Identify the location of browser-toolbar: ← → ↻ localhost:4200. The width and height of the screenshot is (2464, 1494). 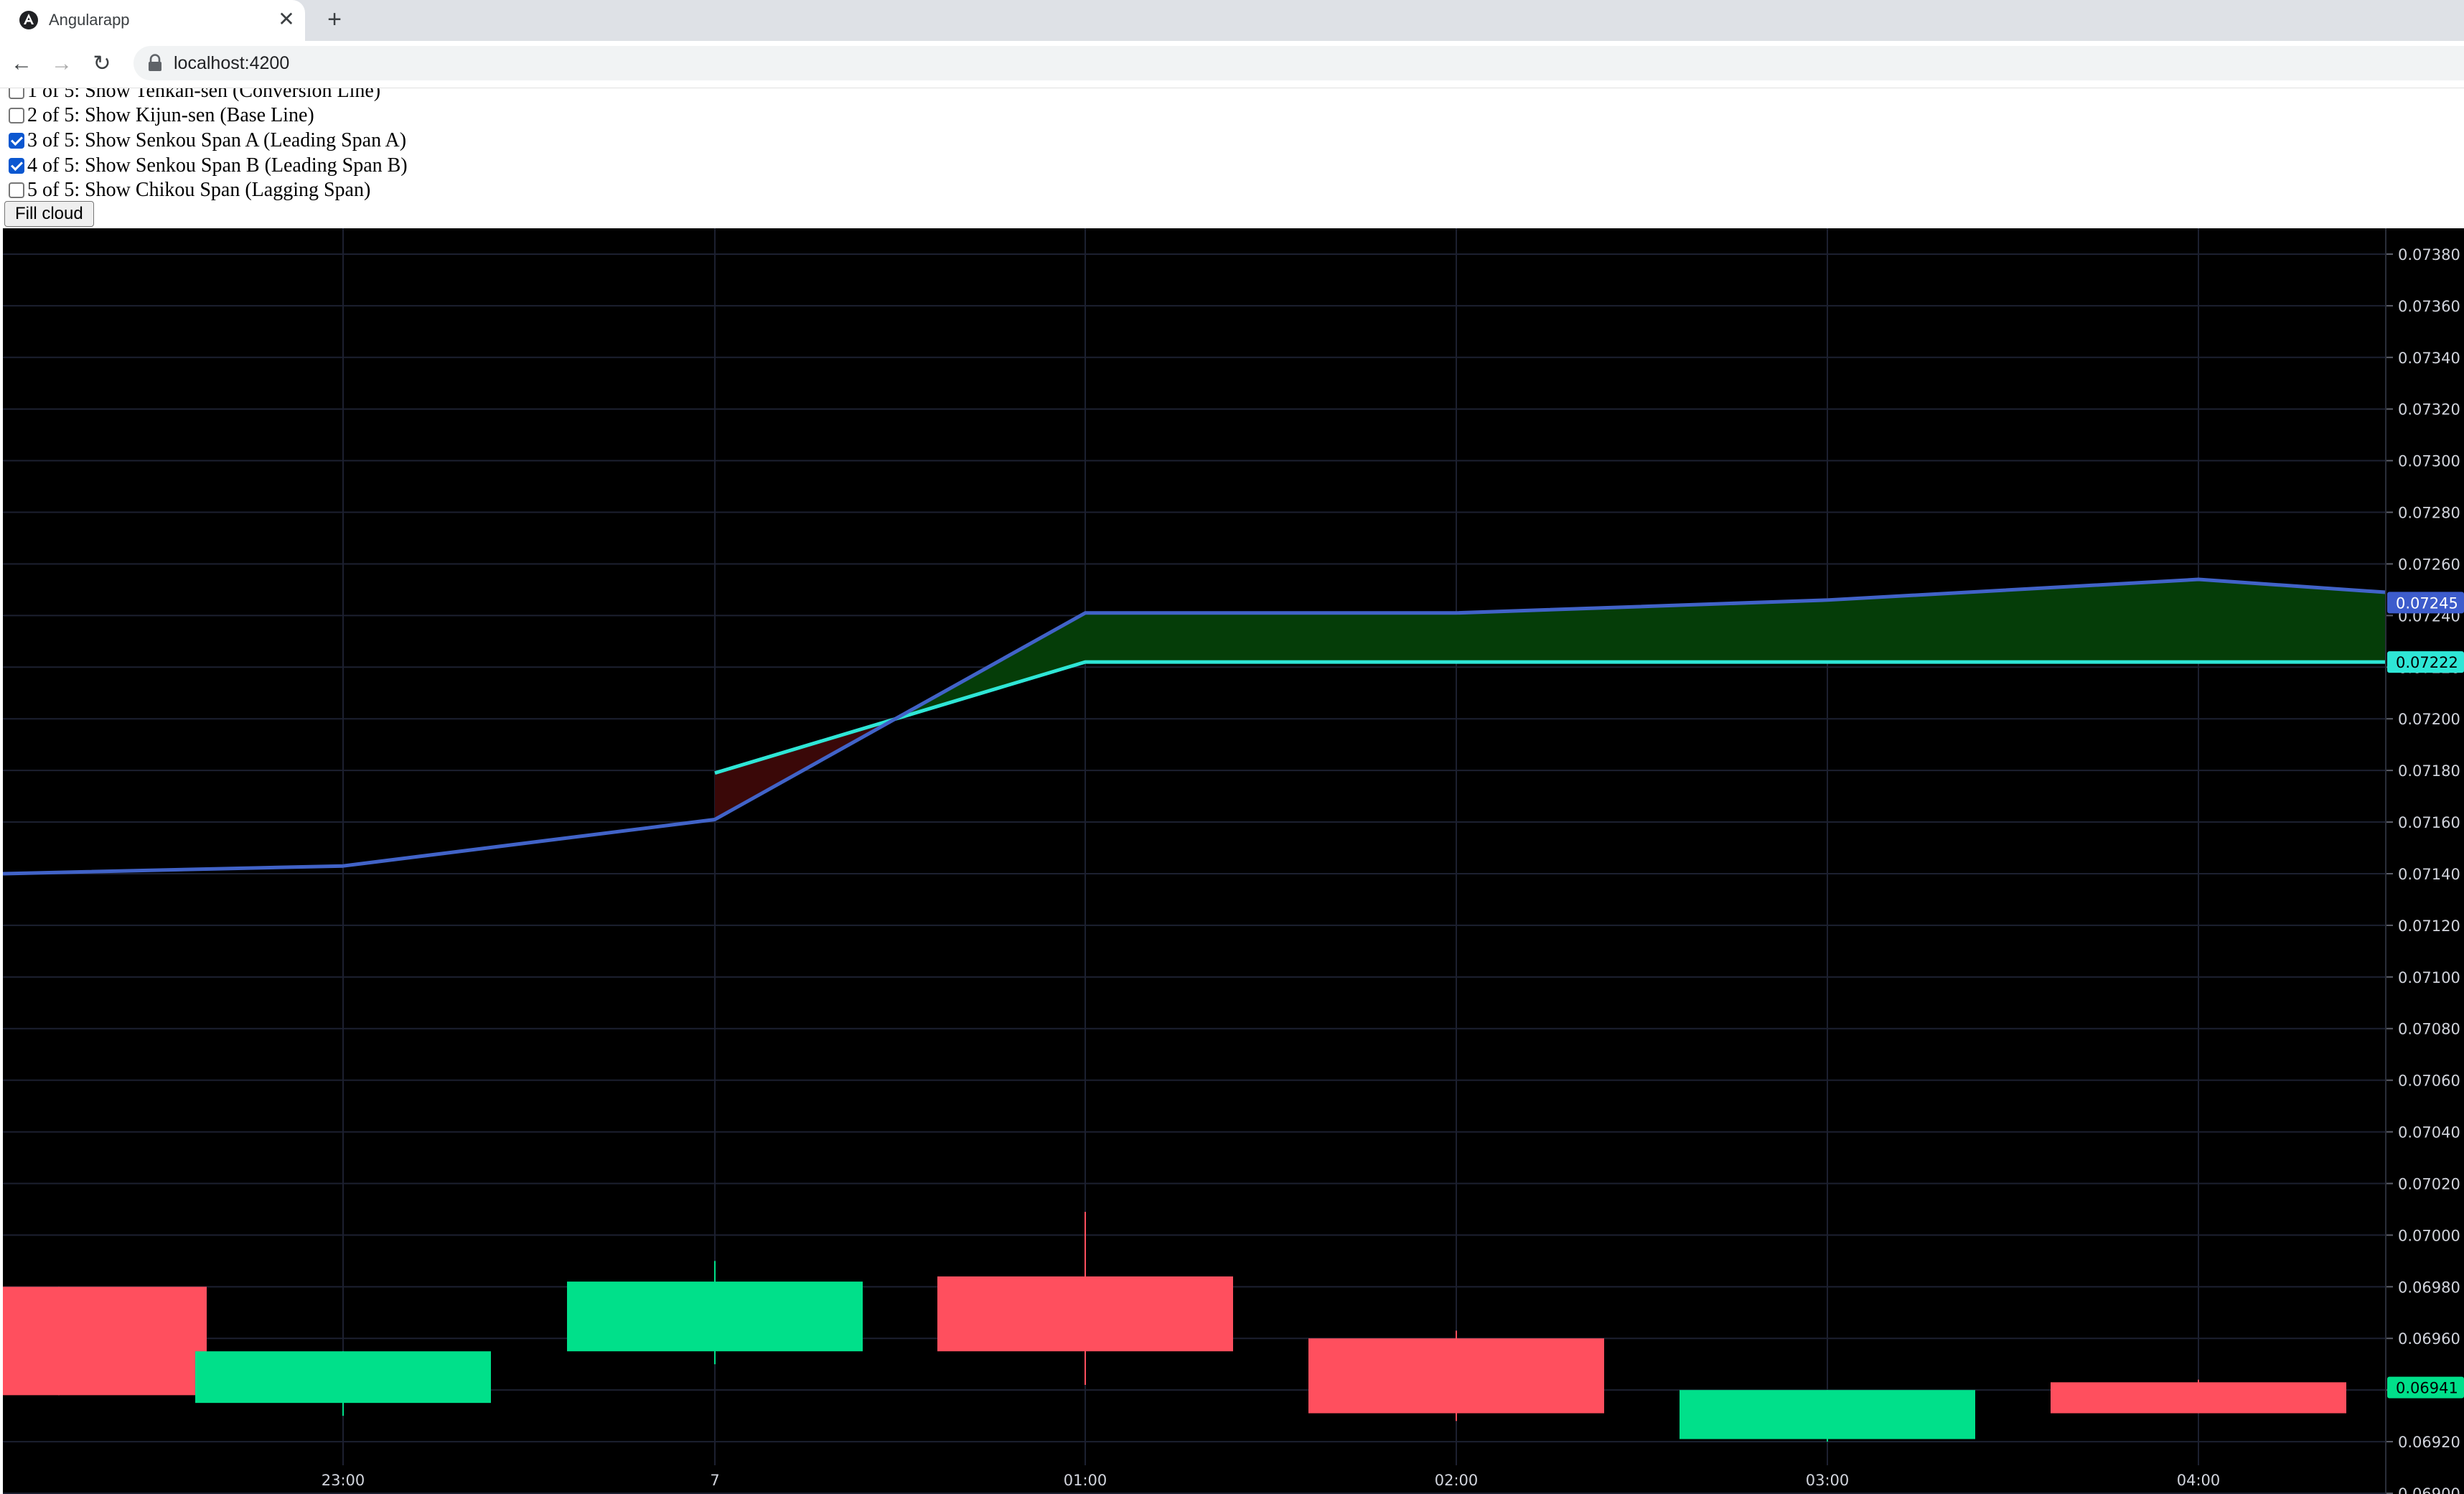
(1232, 64).